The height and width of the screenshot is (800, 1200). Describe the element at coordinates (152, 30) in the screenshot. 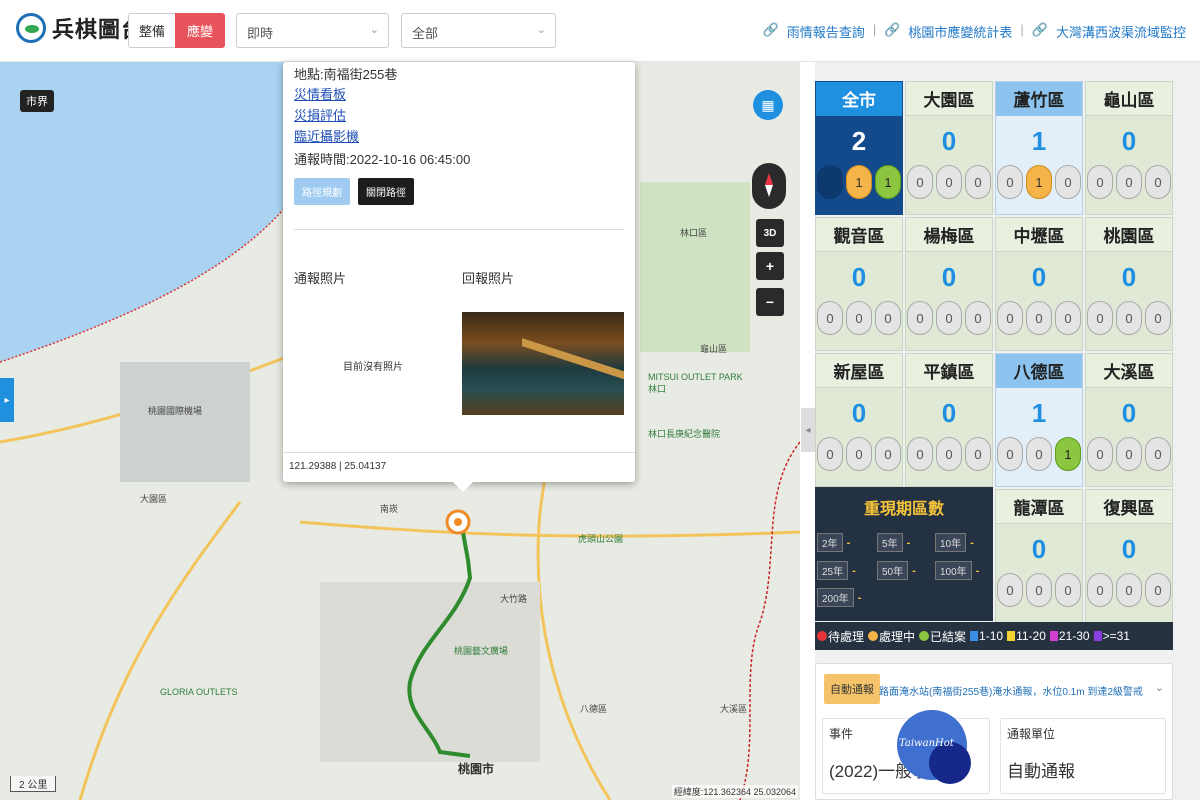

I see `mode-prepare-button: 整備` at that location.